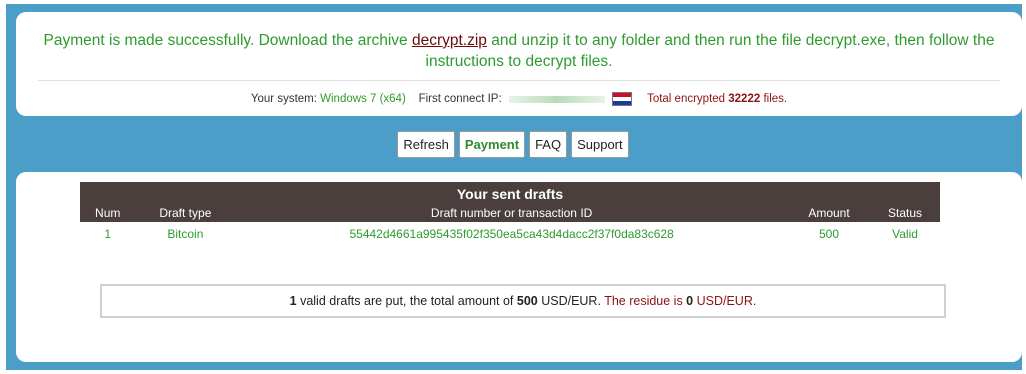 Image resolution: width=1026 pixels, height=374 pixels. What do you see at coordinates (460, 99) in the screenshot?
I see `ip-label: First connect IP:` at bounding box center [460, 99].